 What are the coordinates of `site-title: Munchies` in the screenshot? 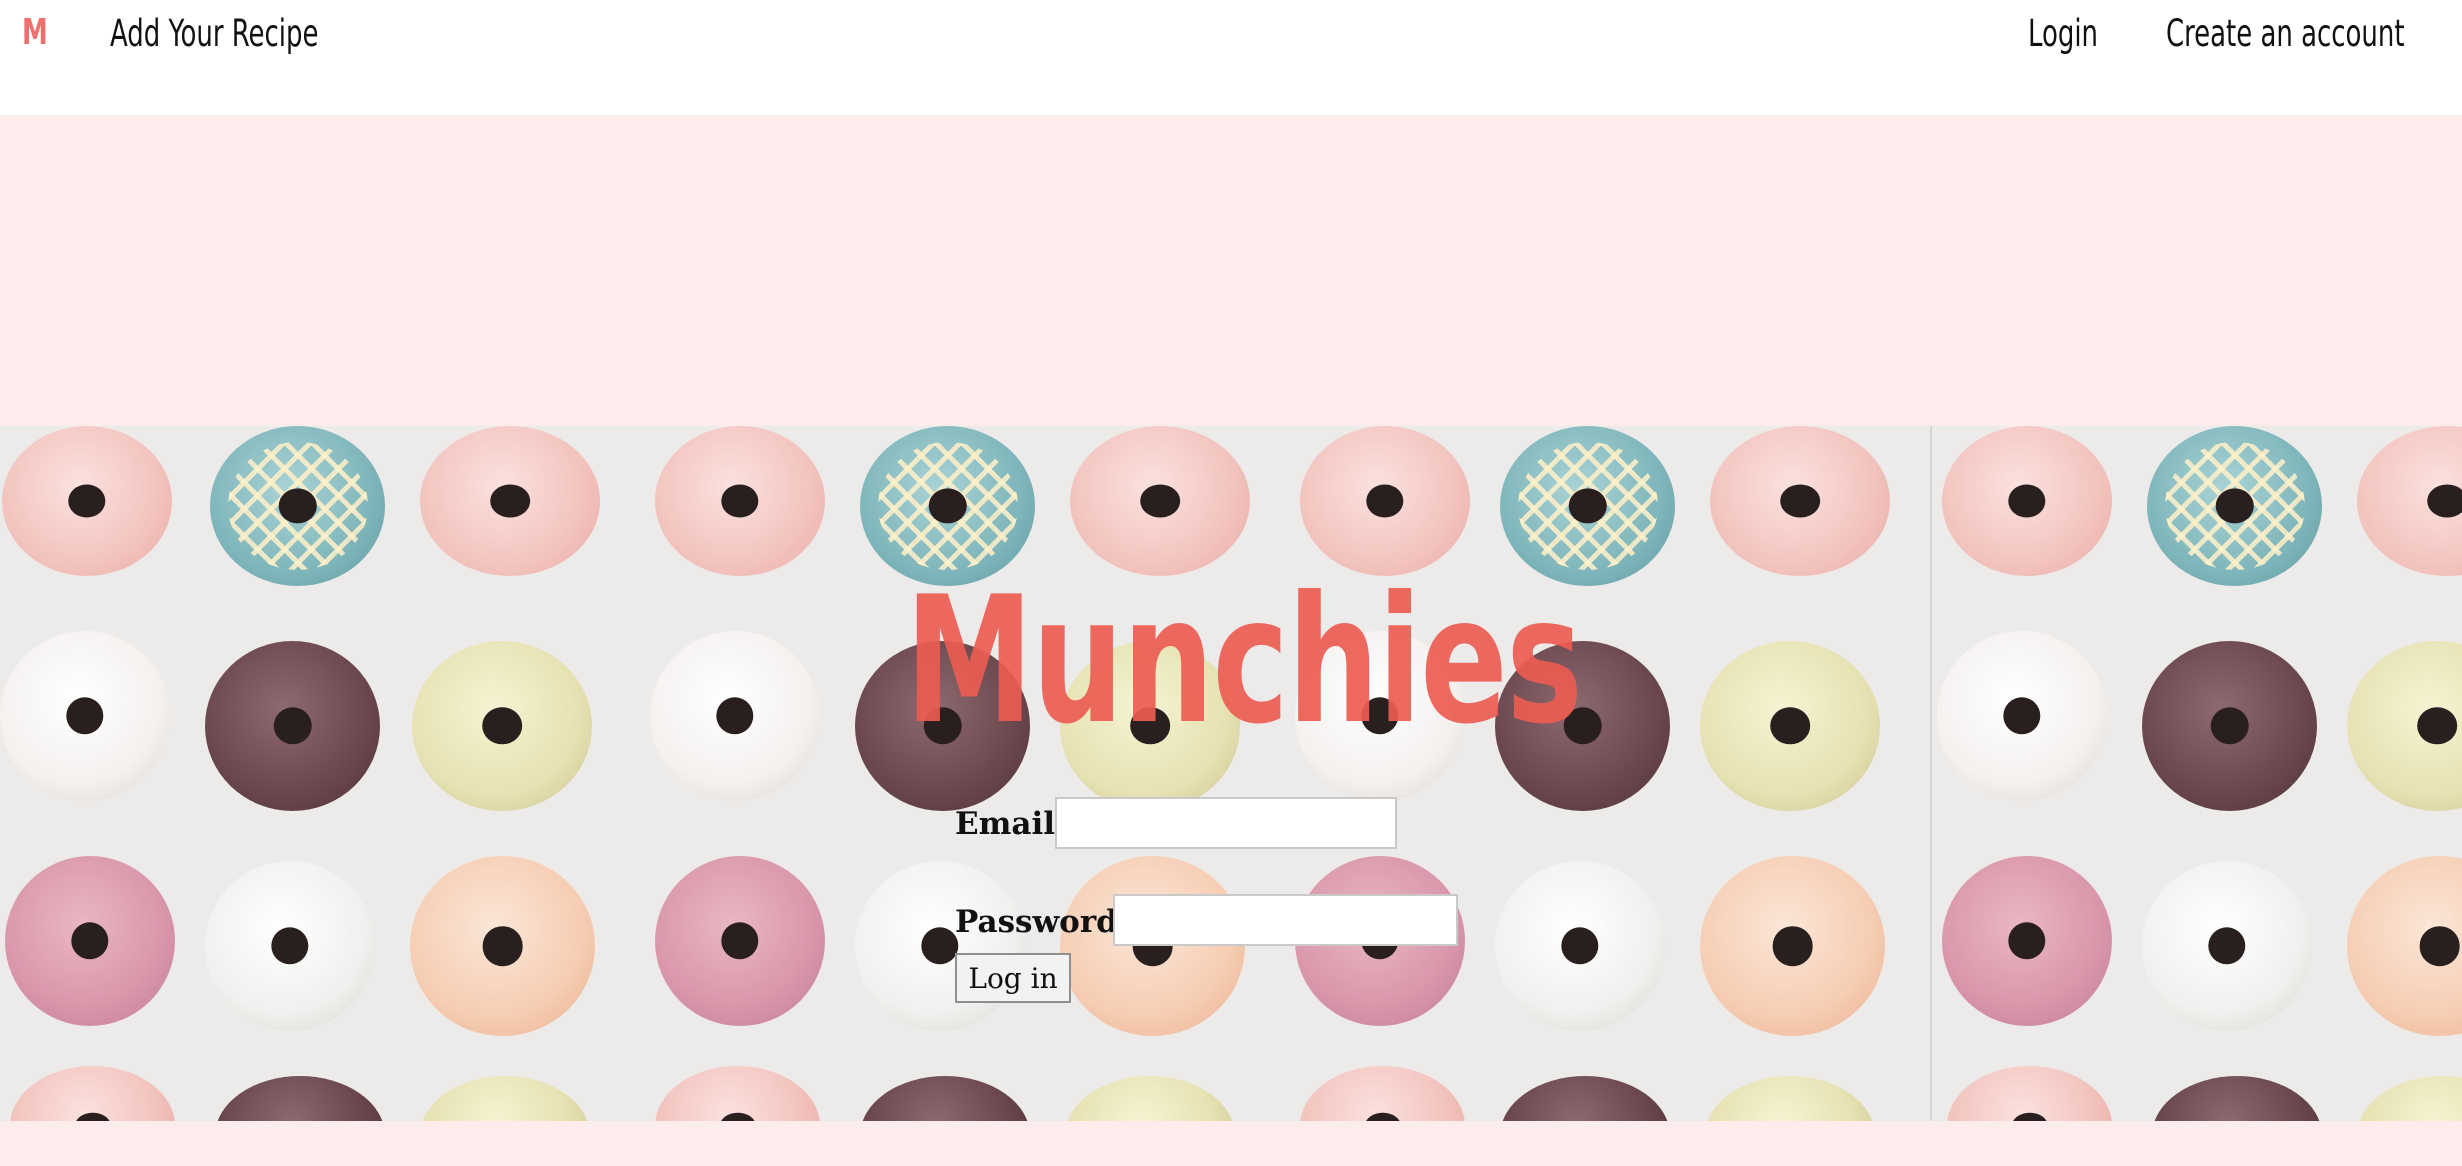 It's located at (1244, 661).